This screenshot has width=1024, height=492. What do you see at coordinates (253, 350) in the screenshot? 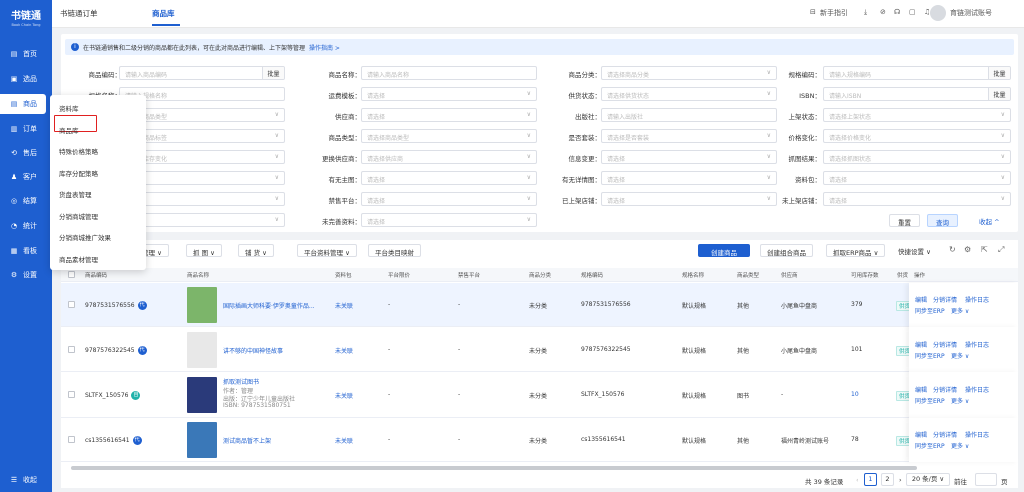
I see `goods-name: 讲不够的中国神怪故事` at bounding box center [253, 350].